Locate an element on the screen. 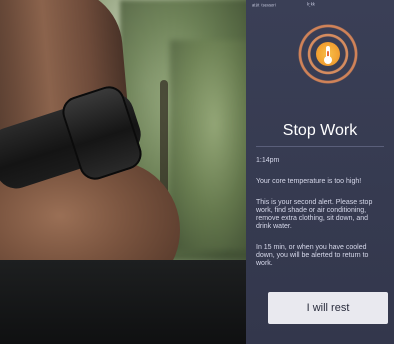  thermometer-fill is located at coordinates (328, 55).